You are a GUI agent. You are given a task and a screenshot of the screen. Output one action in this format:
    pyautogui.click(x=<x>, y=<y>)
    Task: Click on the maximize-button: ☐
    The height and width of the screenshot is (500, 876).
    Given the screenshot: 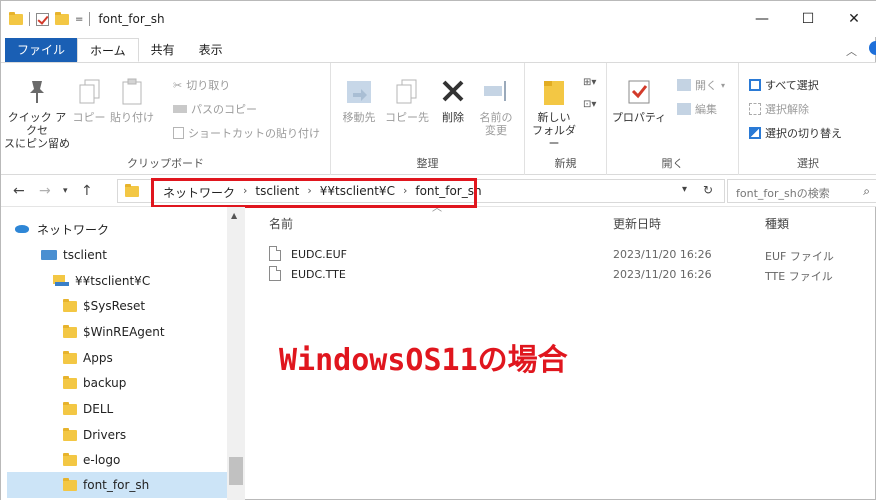 What is the action you would take?
    pyautogui.click(x=808, y=19)
    